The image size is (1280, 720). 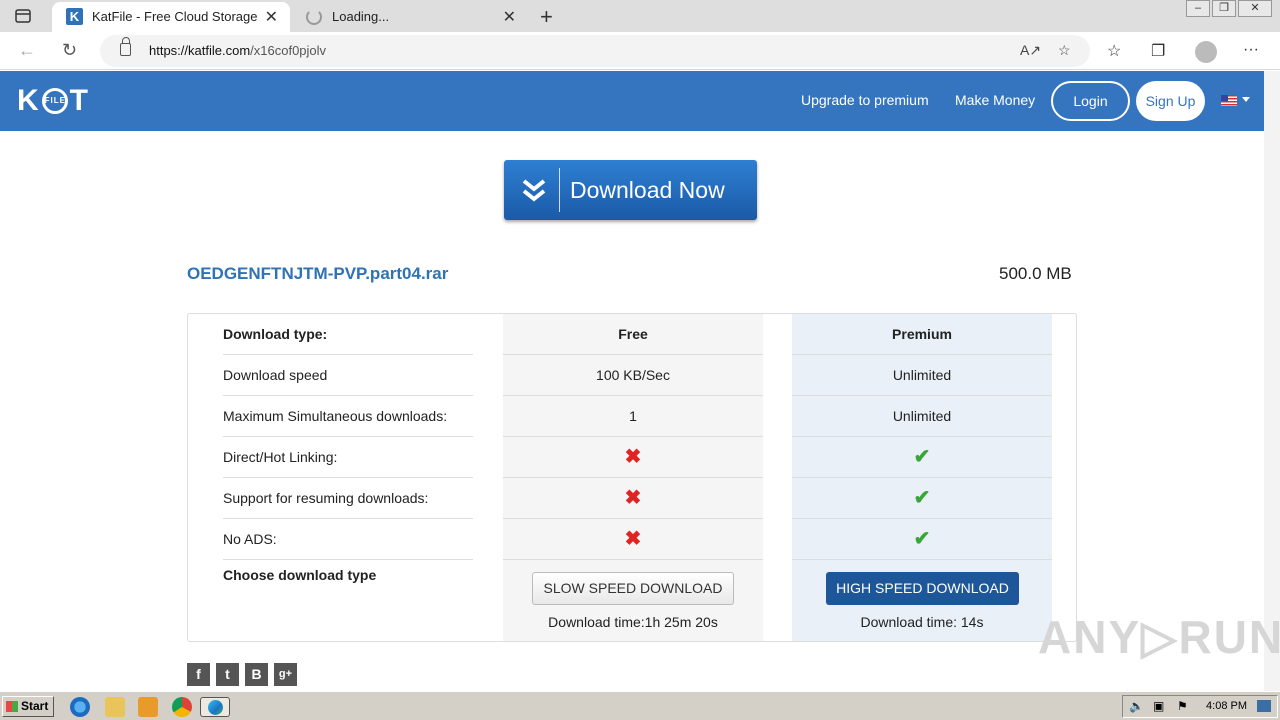 I want to click on chrome-icon, so click(x=182, y=707).